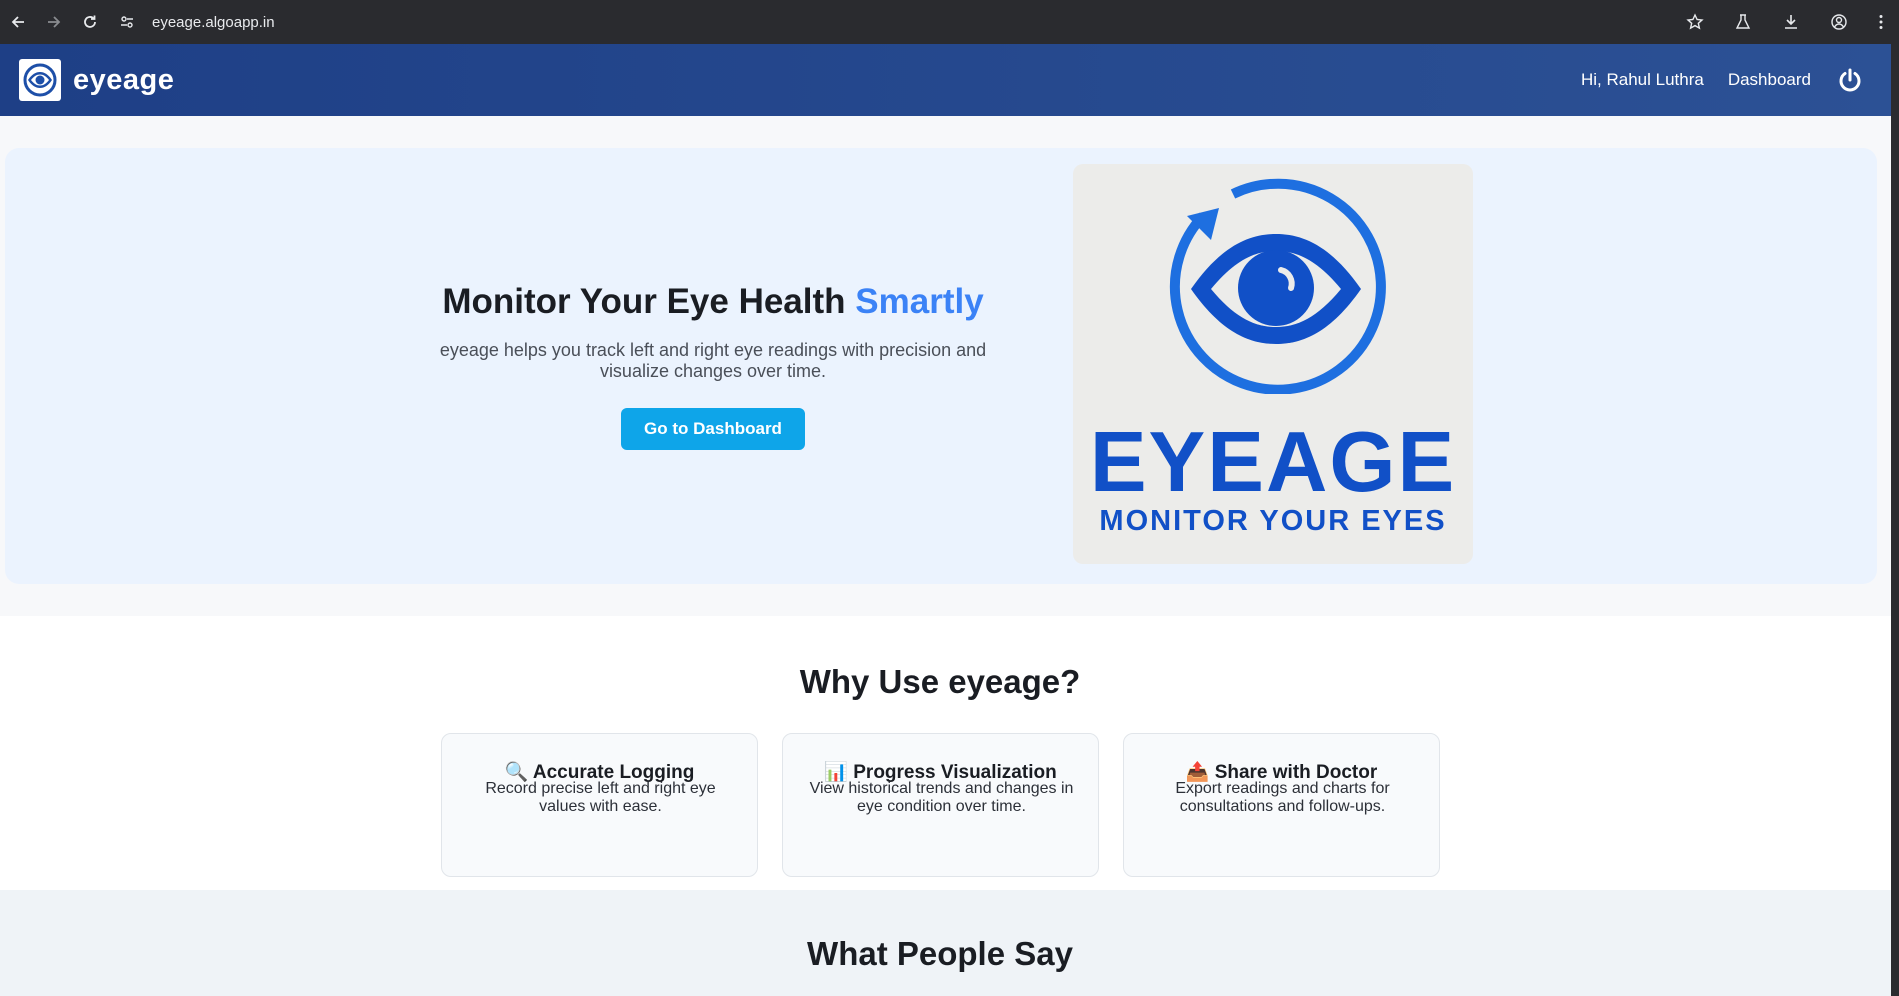  What do you see at coordinates (124, 79) in the screenshot?
I see `brand-name: eyeage` at bounding box center [124, 79].